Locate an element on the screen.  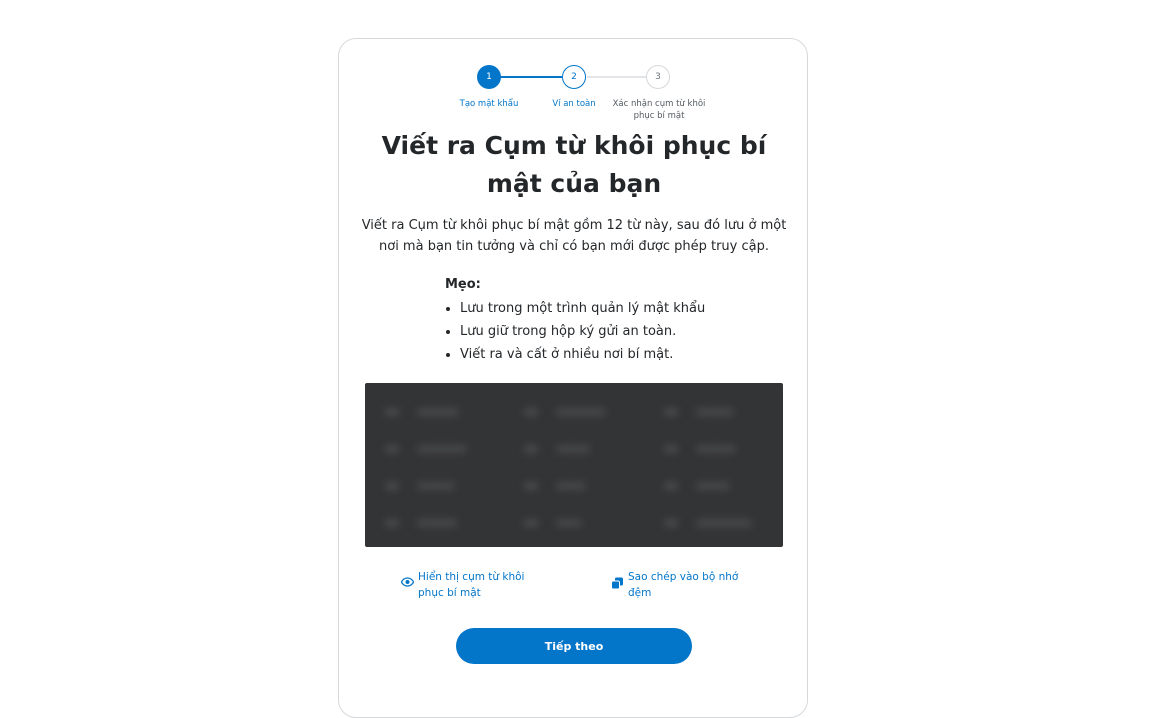
step-3-indicator: 3 is located at coordinates (658, 77).